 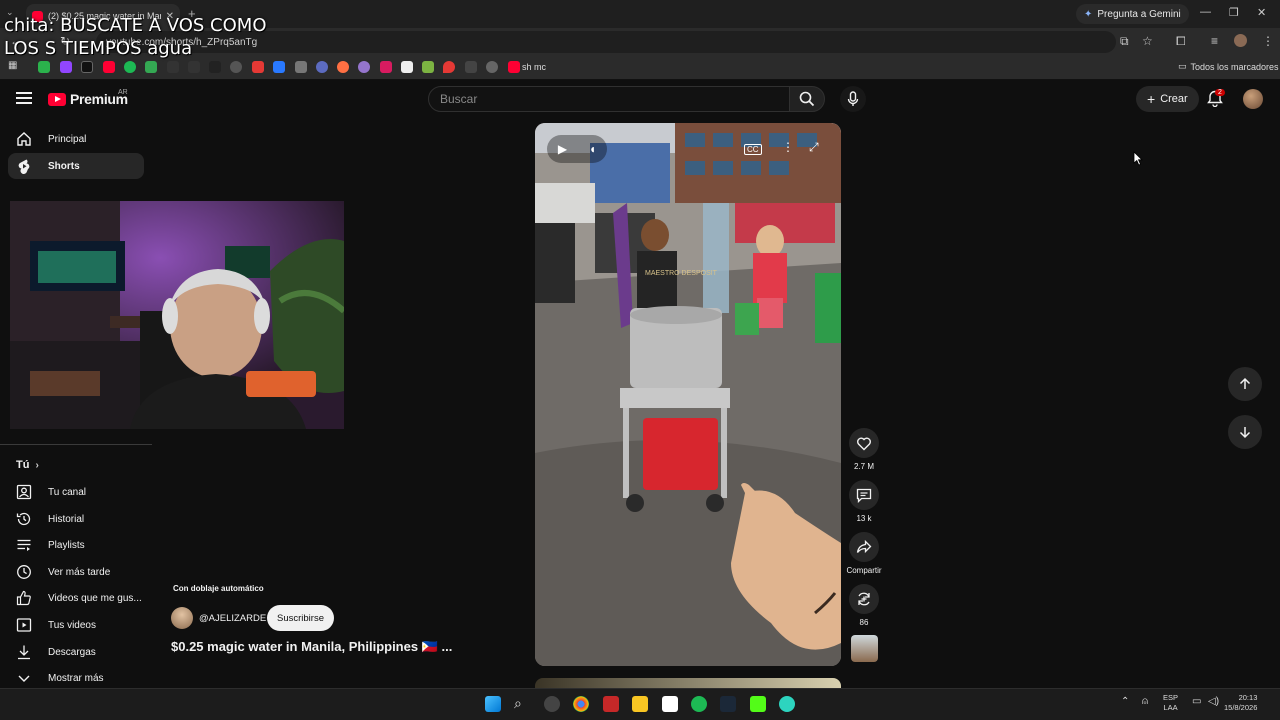 I want to click on captions-icon: CC, so click(x=753, y=149).